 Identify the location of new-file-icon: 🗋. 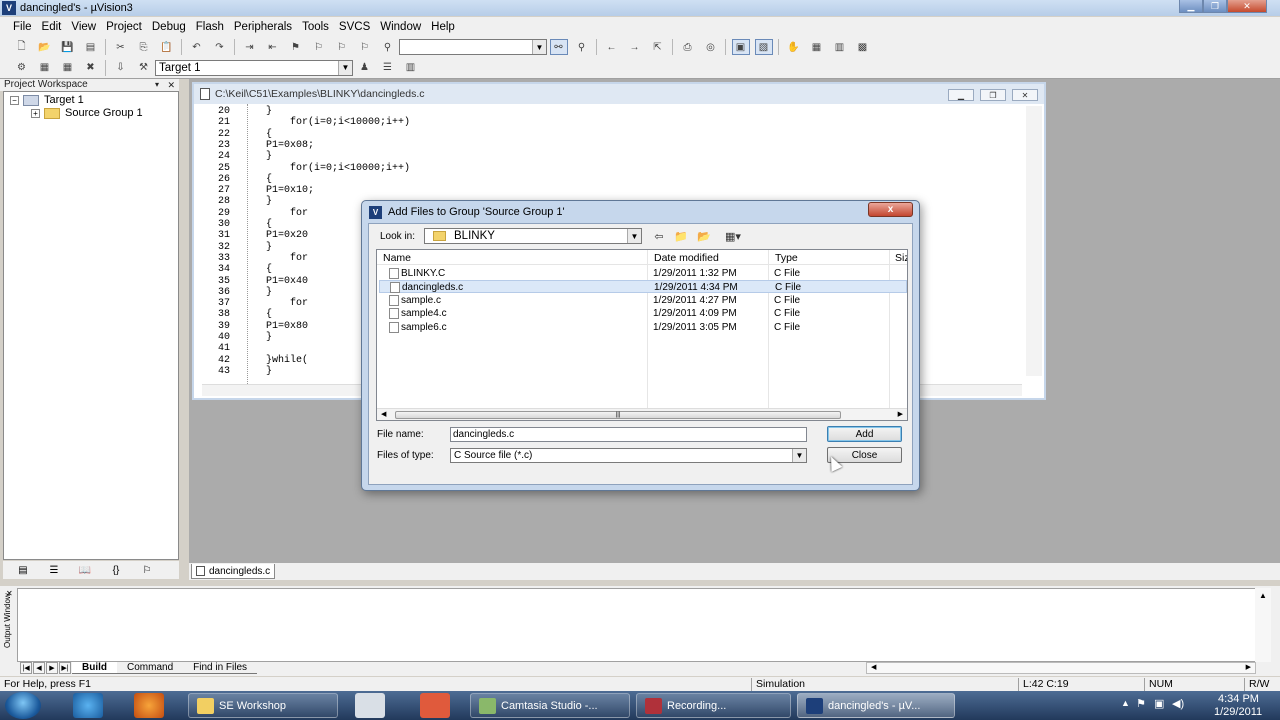
(22, 47).